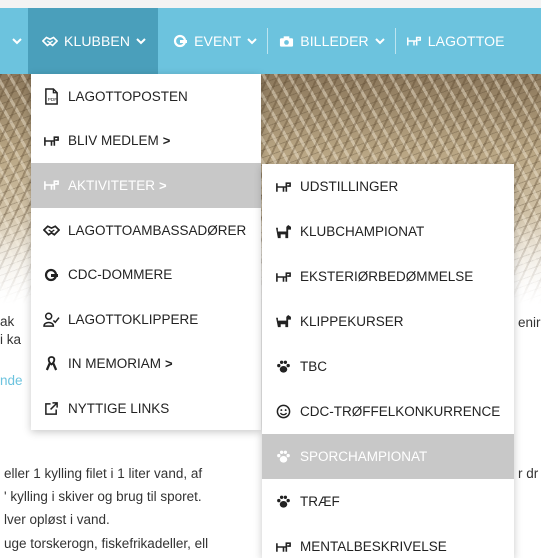 This screenshot has width=541, height=558. I want to click on nav-lagottoe-label: LAGOTTOE, so click(466, 41).